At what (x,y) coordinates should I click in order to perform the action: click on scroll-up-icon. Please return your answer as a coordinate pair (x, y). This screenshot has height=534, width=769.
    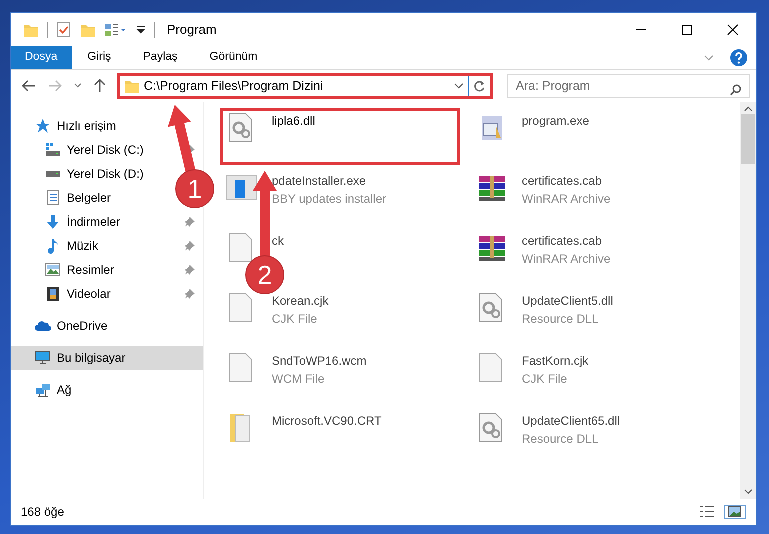
    Looking at the image, I should click on (748, 109).